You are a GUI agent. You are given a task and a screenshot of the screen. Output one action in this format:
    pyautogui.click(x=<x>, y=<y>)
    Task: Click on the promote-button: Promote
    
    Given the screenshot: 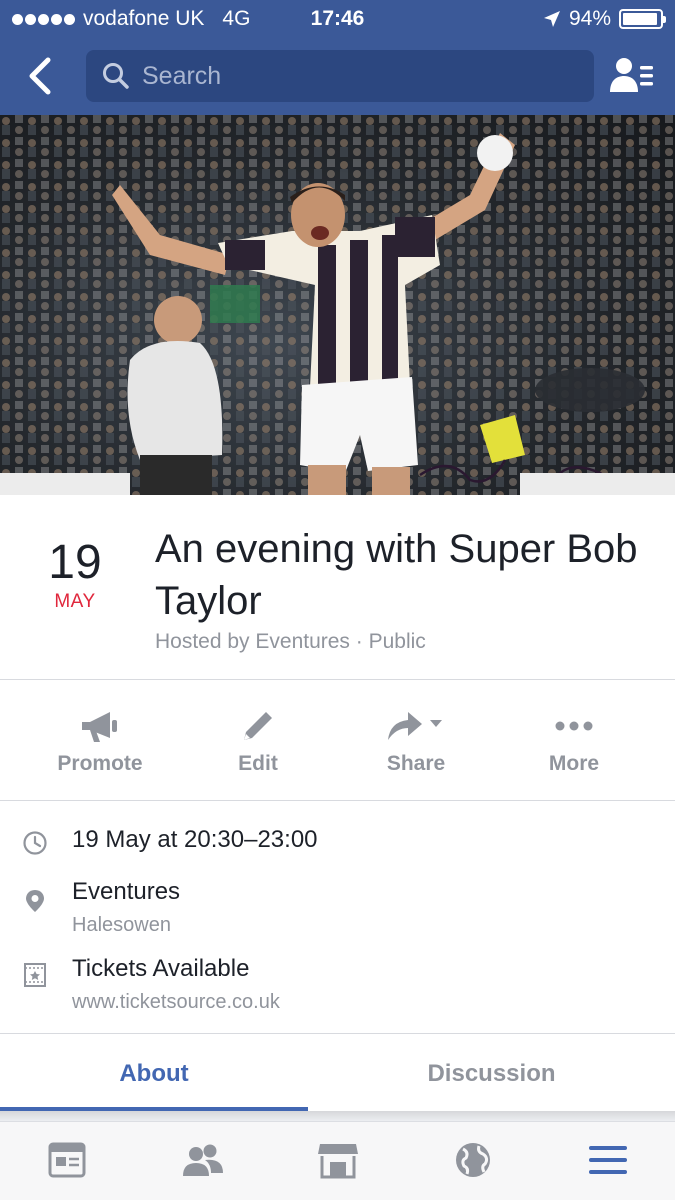 What is the action you would take?
    pyautogui.click(x=100, y=740)
    